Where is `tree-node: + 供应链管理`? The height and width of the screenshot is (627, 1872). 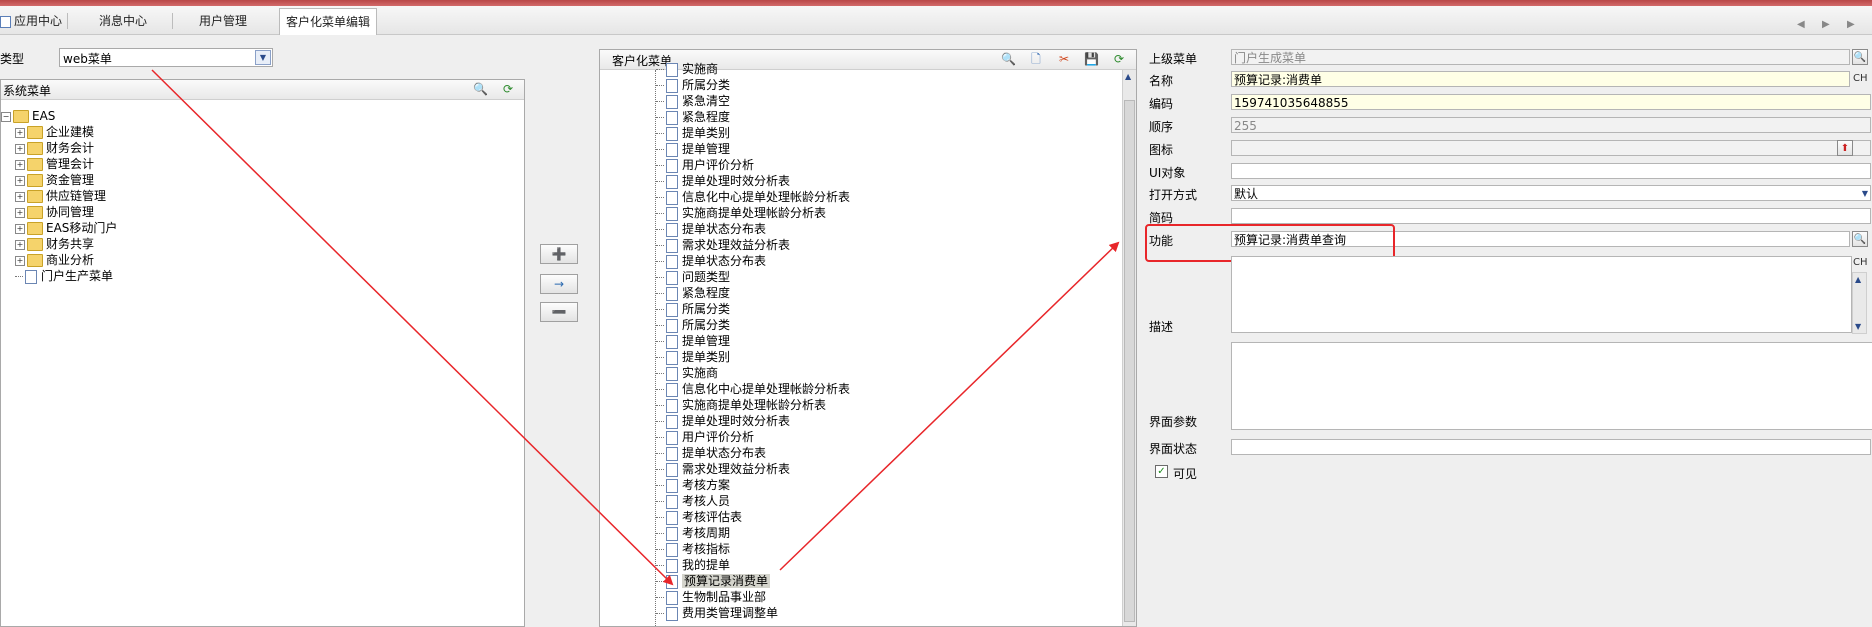 tree-node: + 供应链管理 is located at coordinates (60, 196).